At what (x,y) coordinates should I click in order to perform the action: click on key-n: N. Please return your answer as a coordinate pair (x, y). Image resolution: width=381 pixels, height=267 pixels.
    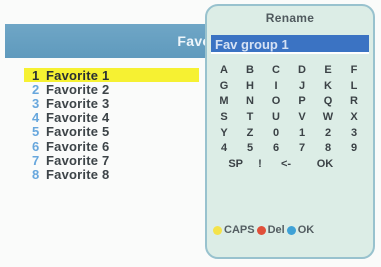
    Looking at the image, I should click on (250, 101).